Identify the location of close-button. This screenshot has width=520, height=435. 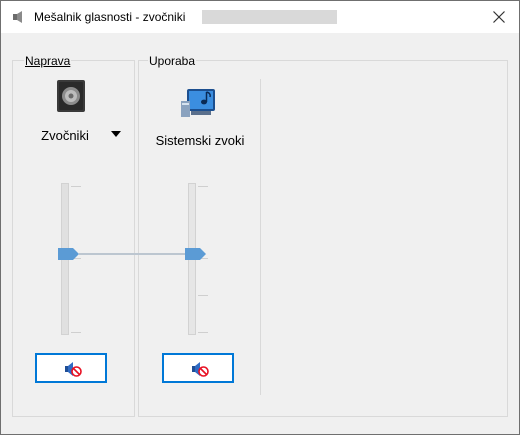
(499, 17).